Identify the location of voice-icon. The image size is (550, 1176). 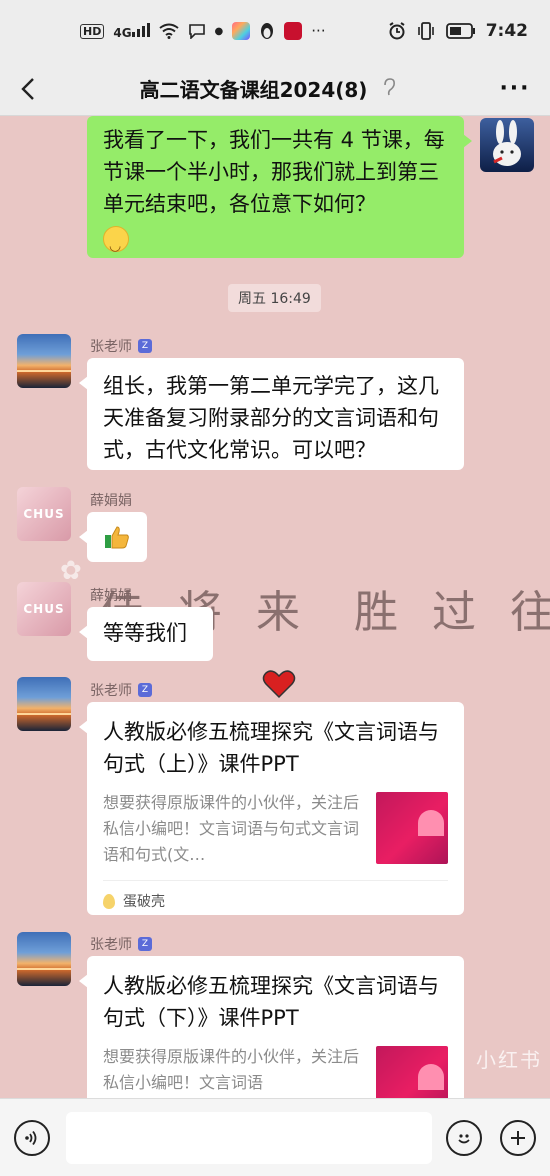
(31, 1137).